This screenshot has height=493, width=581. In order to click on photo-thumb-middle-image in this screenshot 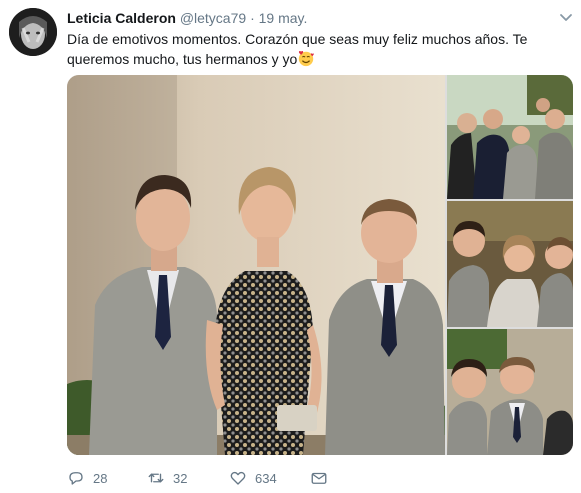, I will do `click(510, 264)`.